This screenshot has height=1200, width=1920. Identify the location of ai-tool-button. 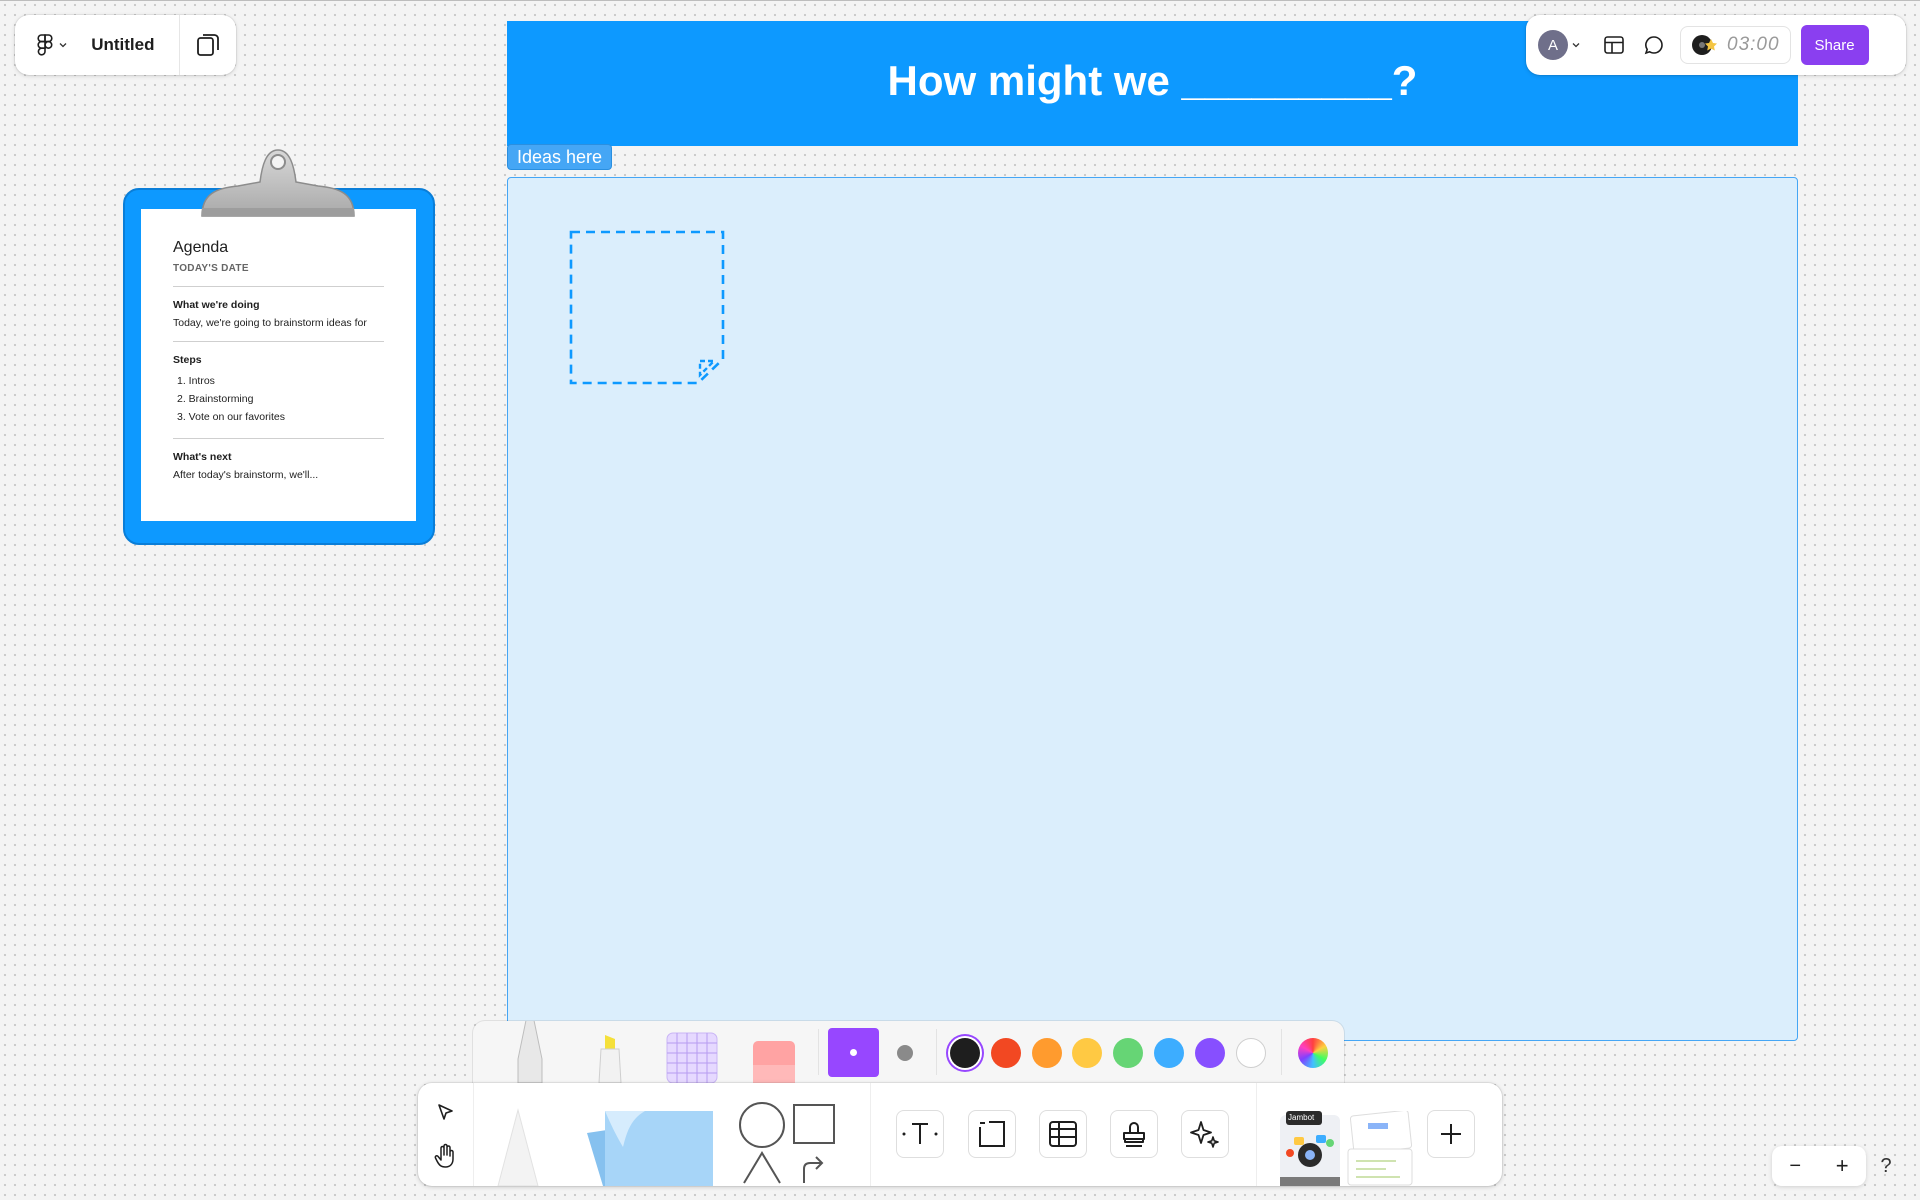
(1205, 1134).